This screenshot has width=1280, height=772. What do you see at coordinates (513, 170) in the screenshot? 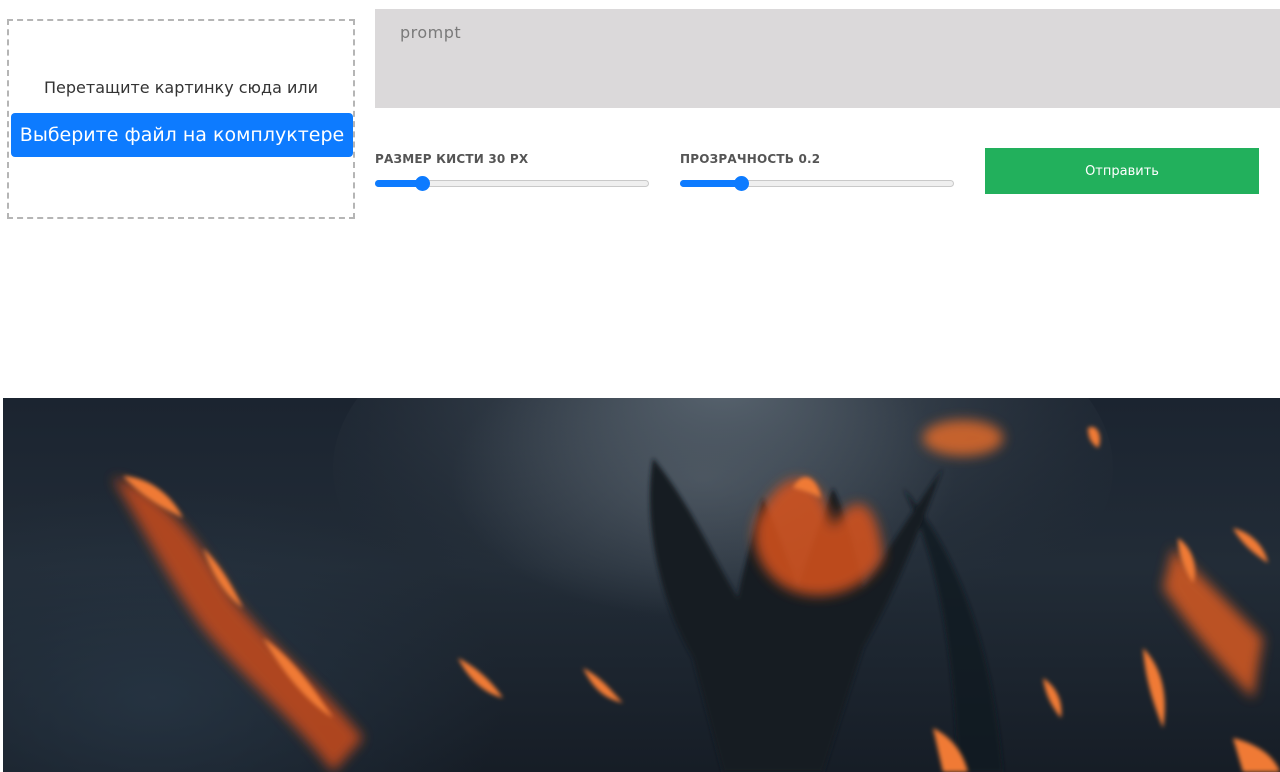
I see `brush-size-control: РАЗМЕР КИСТИ 30 PX` at bounding box center [513, 170].